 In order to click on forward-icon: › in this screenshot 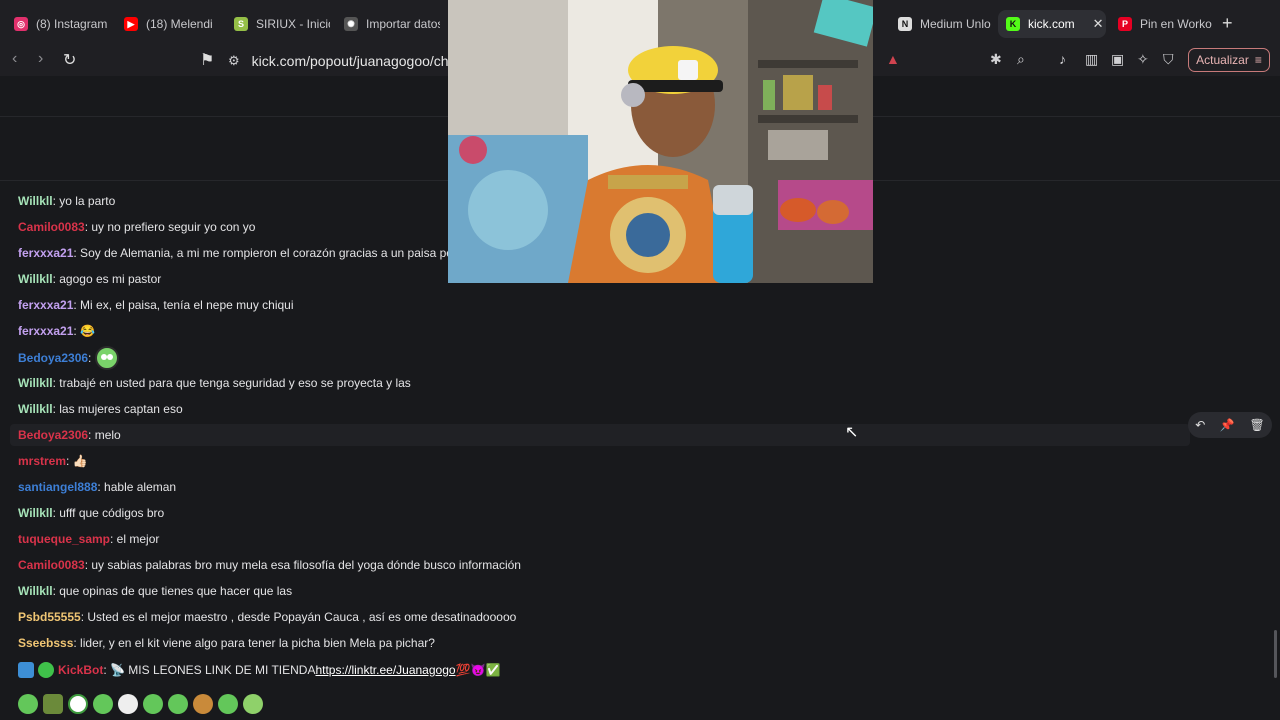, I will do `click(40, 59)`.